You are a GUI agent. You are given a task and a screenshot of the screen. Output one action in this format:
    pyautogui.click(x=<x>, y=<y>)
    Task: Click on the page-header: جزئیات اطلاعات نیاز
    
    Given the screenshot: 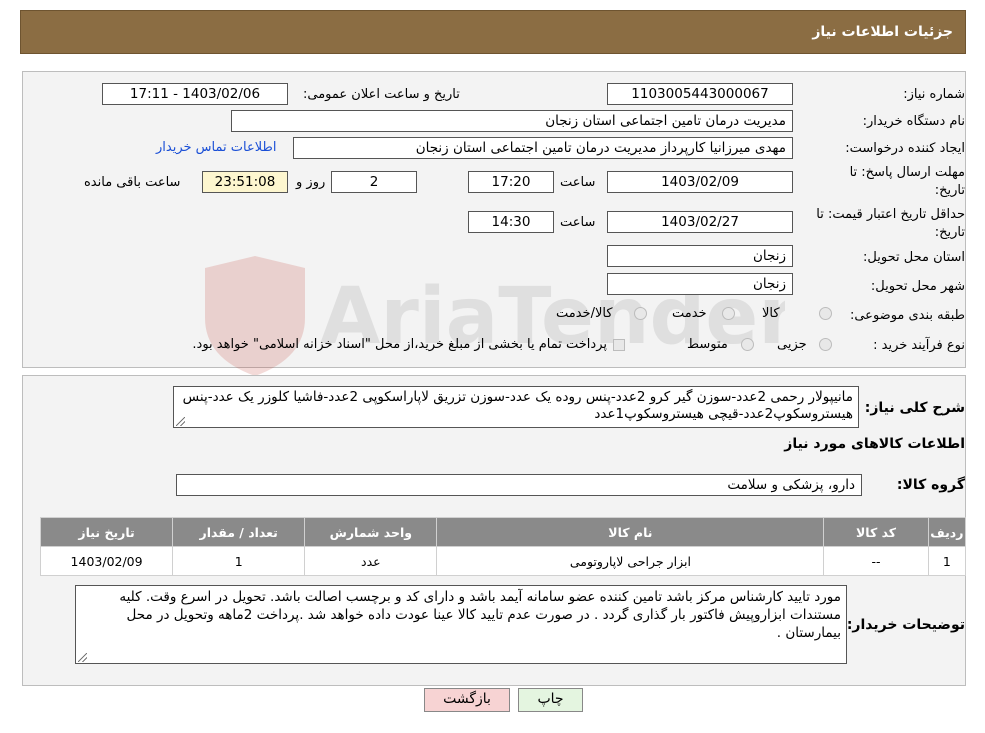 What is the action you would take?
    pyautogui.click(x=493, y=32)
    